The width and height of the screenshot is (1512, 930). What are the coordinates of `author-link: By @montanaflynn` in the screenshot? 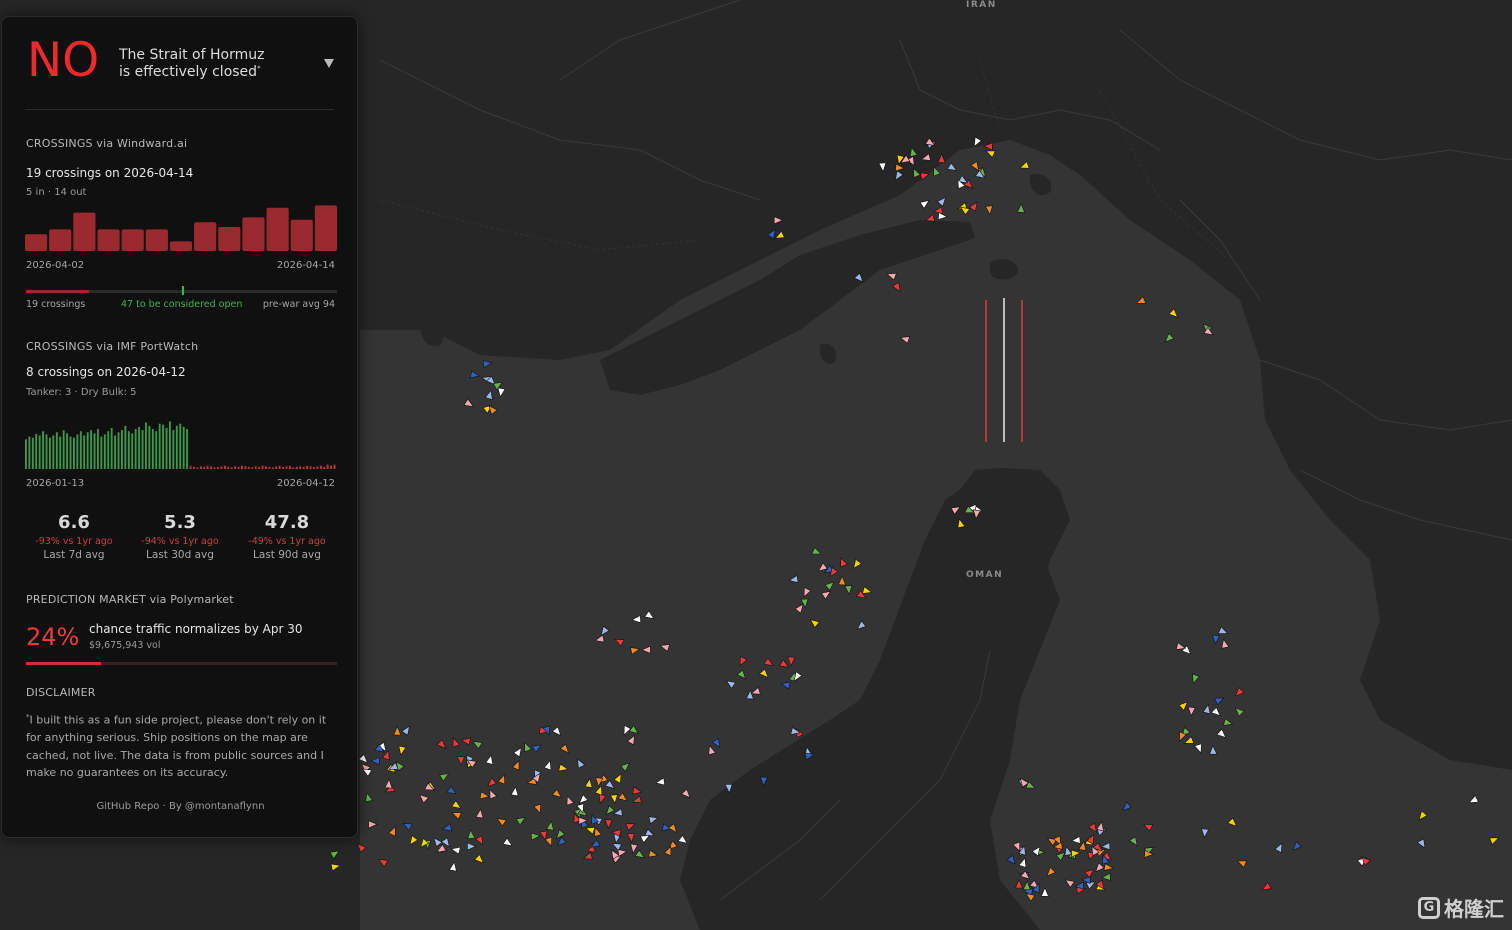 It's located at (217, 806).